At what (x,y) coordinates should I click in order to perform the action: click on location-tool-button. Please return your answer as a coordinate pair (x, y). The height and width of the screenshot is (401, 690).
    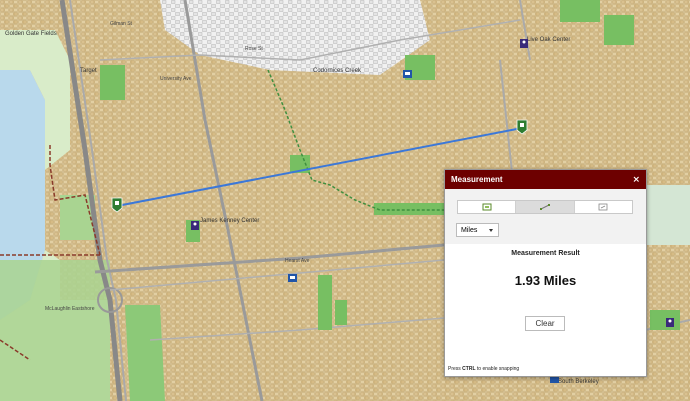
    Looking at the image, I should click on (603, 207).